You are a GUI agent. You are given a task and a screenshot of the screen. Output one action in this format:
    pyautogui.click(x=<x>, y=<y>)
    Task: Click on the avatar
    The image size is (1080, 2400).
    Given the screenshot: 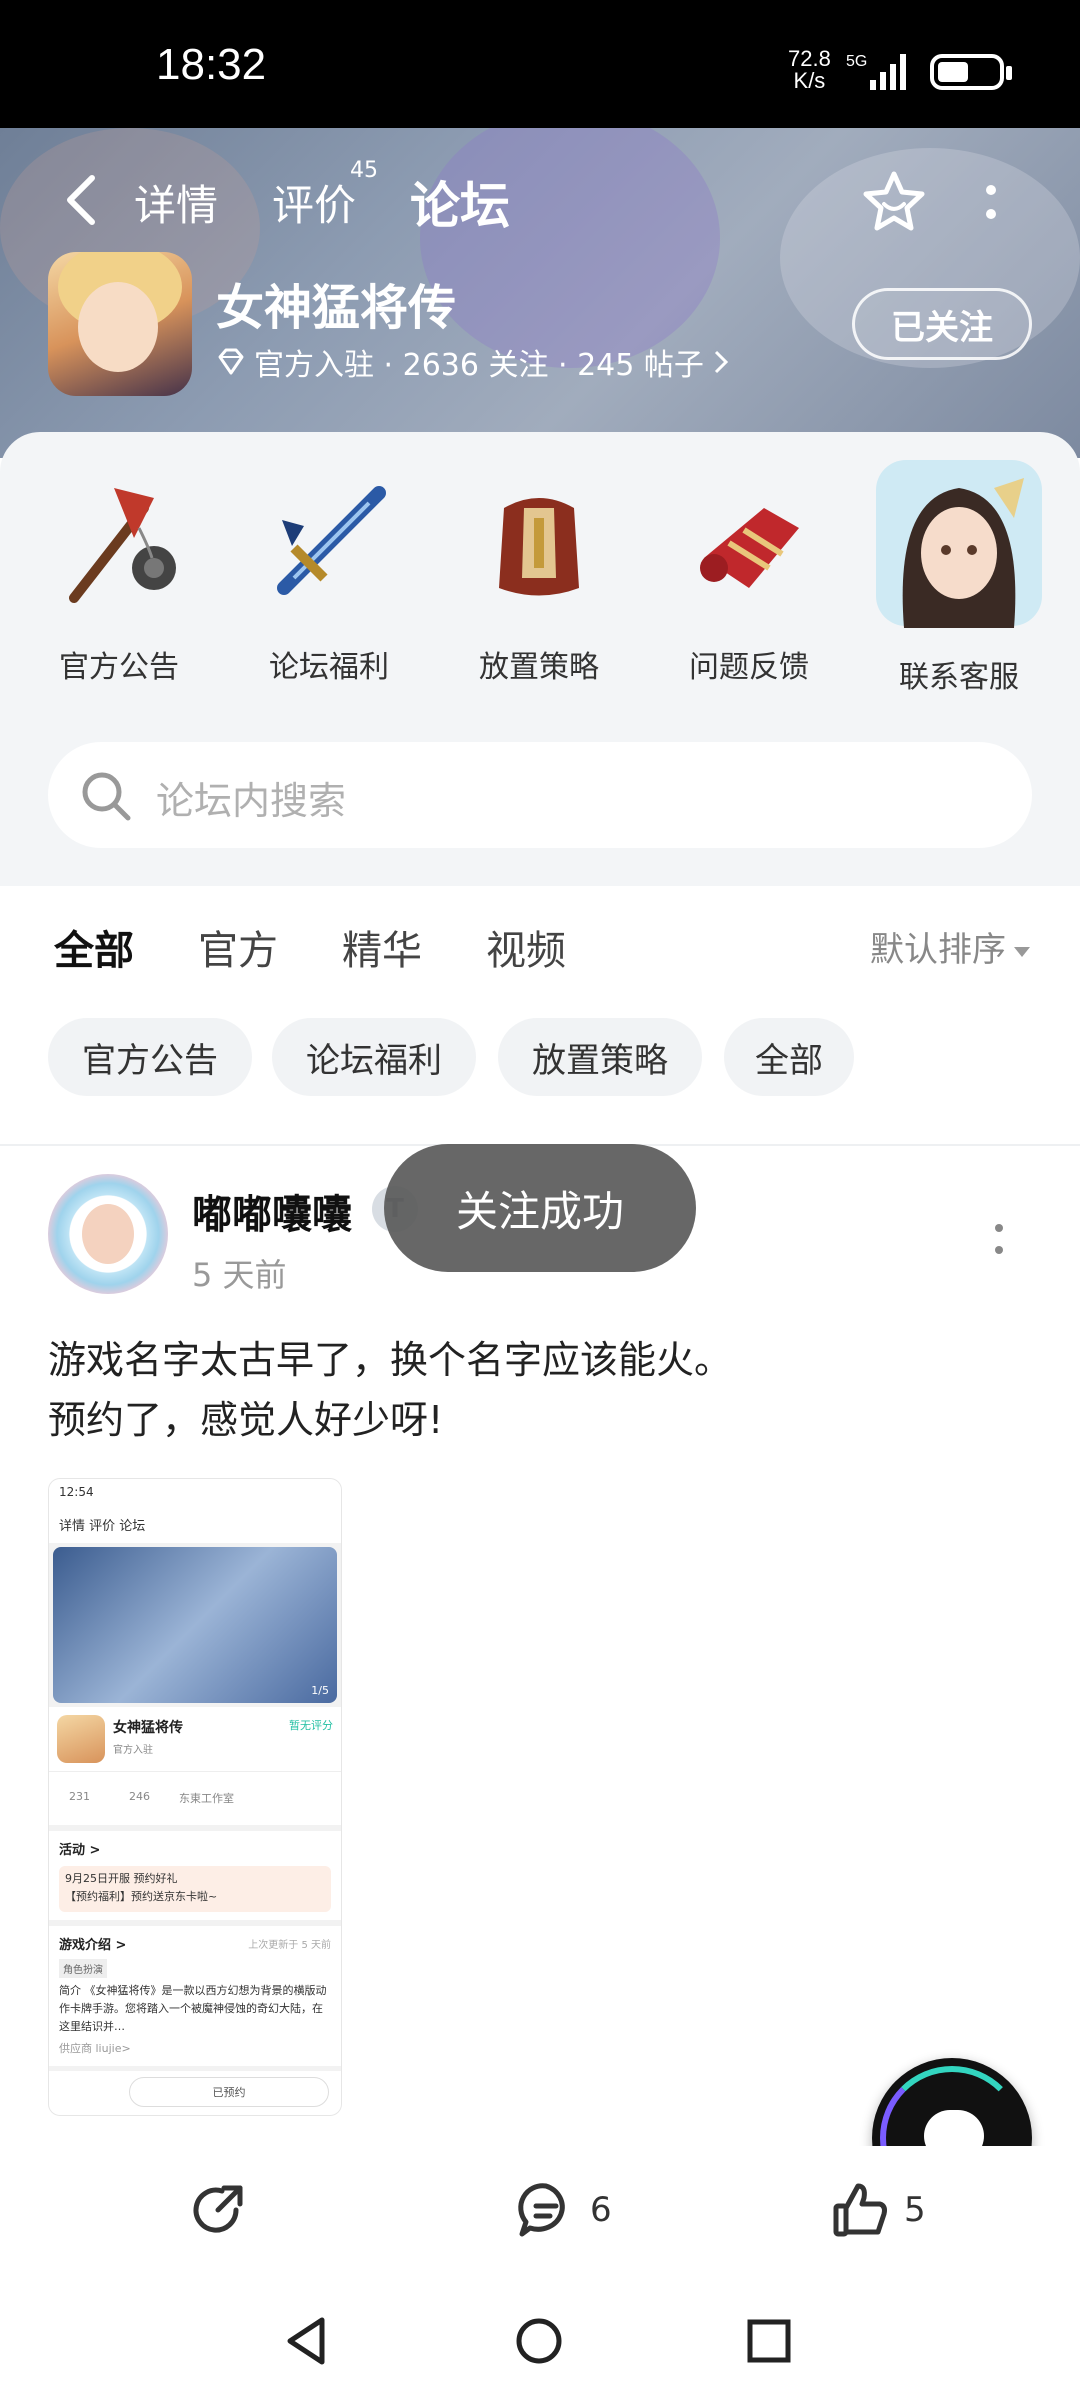 What is the action you would take?
    pyautogui.click(x=108, y=1234)
    